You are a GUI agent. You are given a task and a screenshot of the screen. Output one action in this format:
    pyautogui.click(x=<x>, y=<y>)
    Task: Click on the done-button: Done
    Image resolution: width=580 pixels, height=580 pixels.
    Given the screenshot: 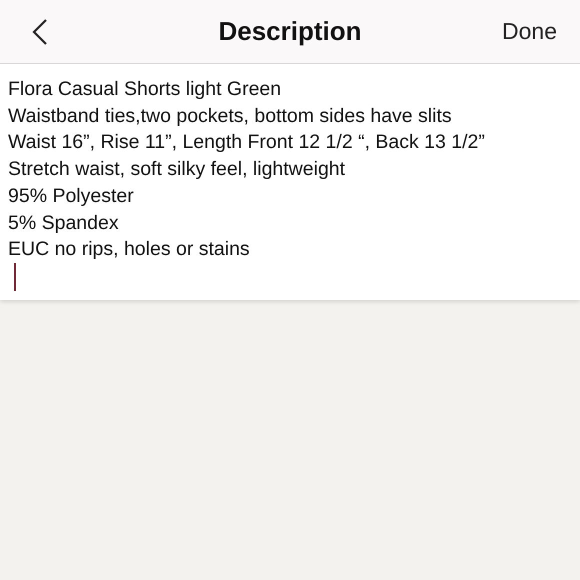 What is the action you would take?
    pyautogui.click(x=529, y=31)
    